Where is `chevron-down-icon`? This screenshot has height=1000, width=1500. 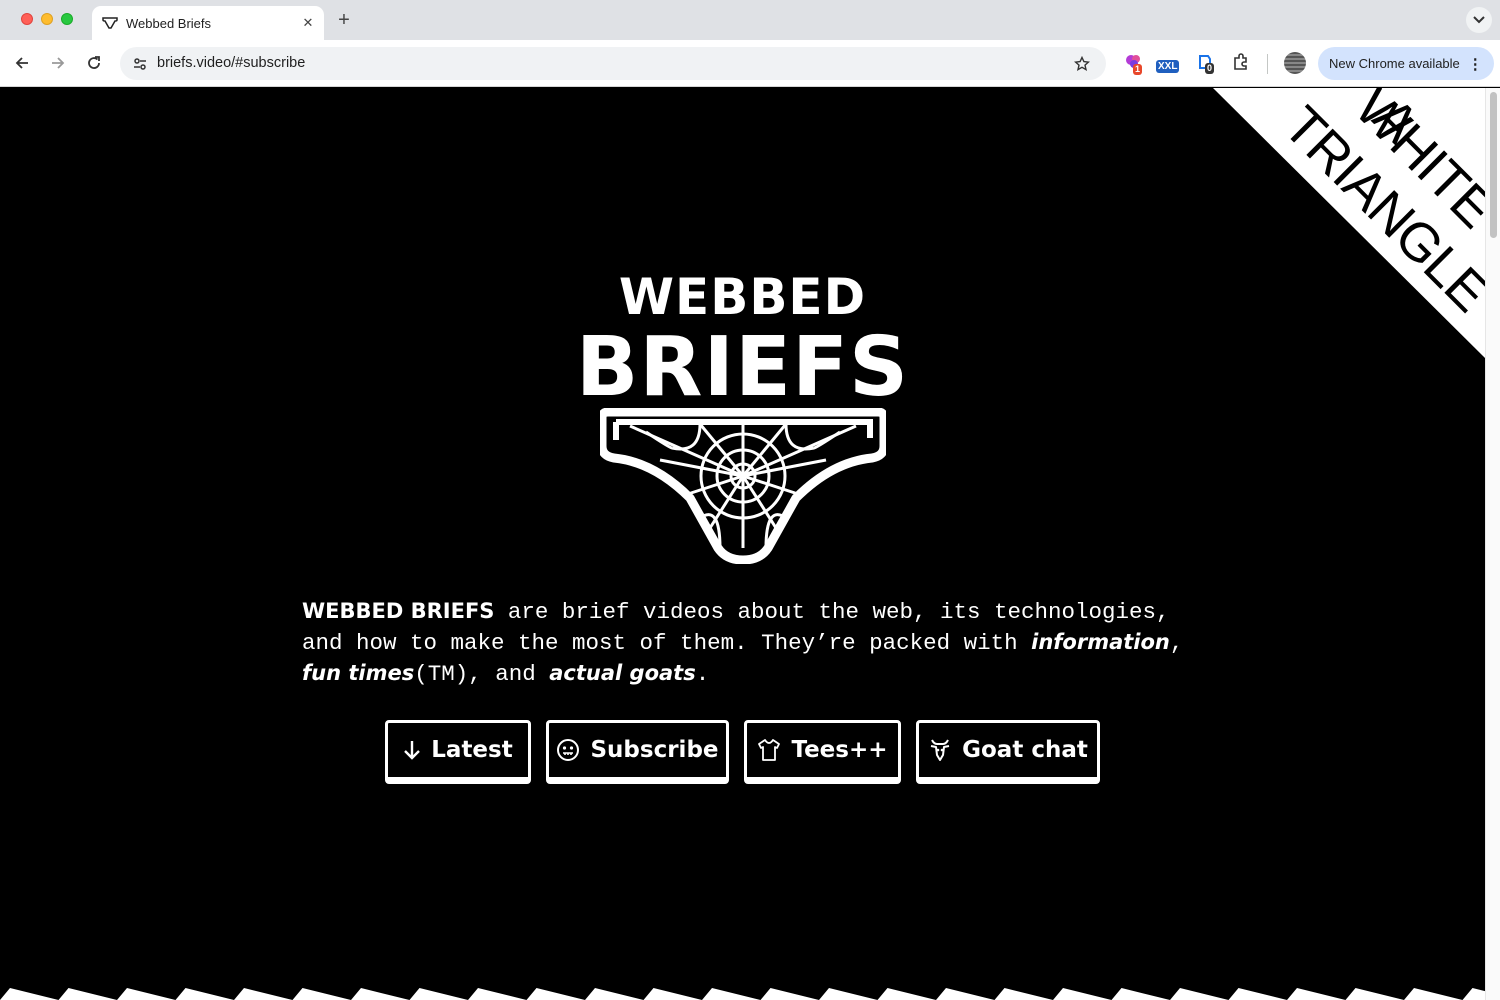
chevron-down-icon is located at coordinates (1479, 20).